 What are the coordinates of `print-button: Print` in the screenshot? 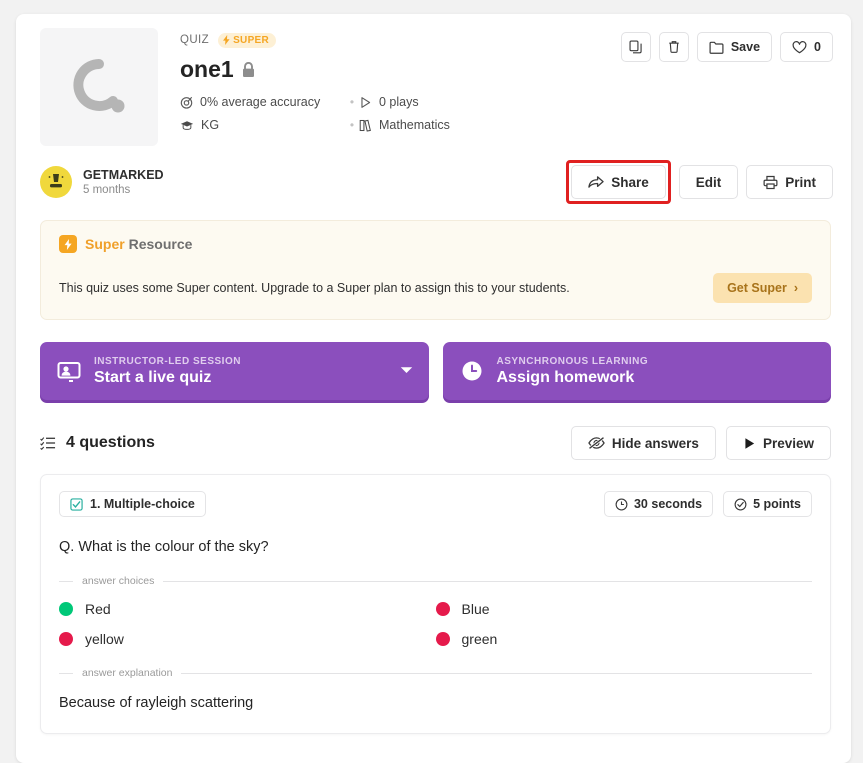 It's located at (789, 182).